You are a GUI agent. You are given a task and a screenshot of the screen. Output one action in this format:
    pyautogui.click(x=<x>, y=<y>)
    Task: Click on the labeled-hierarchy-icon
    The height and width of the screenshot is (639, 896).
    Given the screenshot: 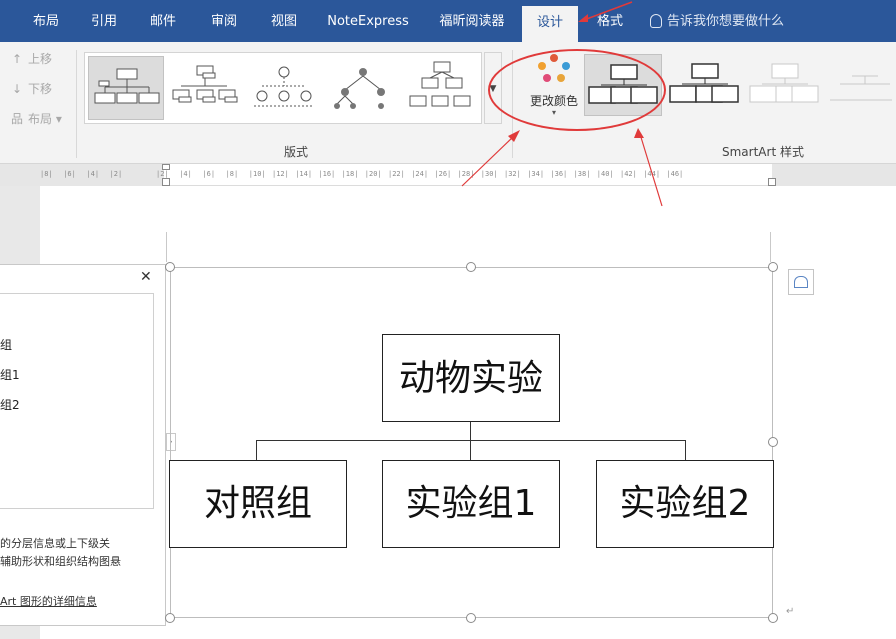 What is the action you would take?
    pyautogui.click(x=440, y=84)
    